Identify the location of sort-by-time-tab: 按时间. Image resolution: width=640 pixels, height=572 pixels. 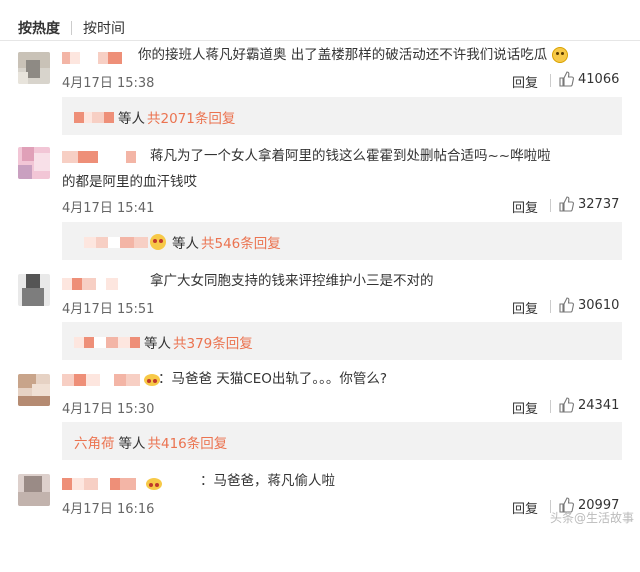
(104, 28).